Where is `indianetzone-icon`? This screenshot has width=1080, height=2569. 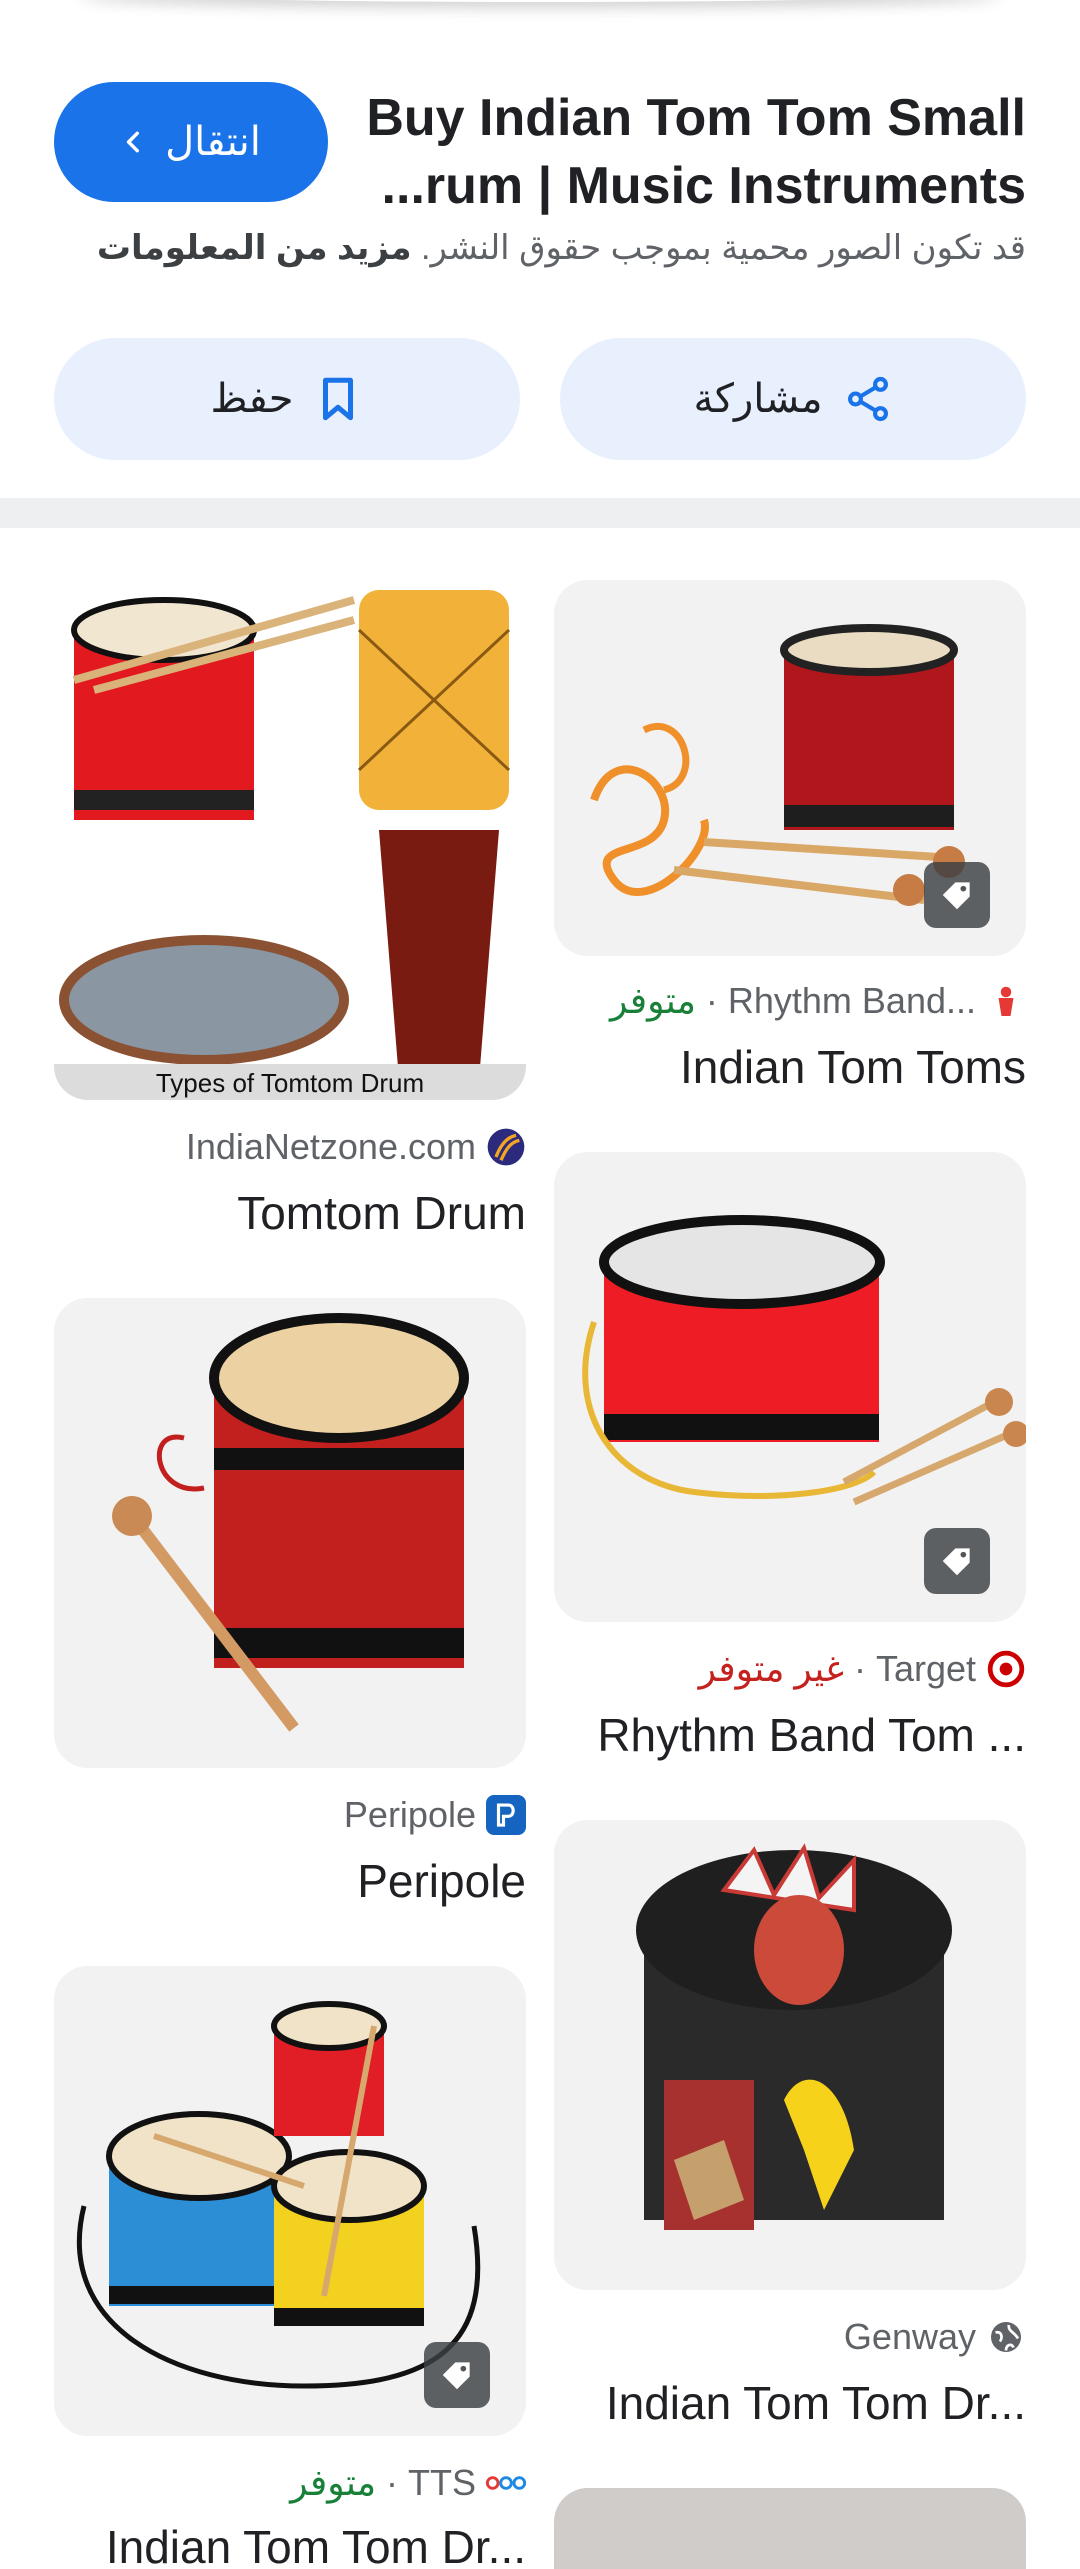 indianetzone-icon is located at coordinates (506, 1147).